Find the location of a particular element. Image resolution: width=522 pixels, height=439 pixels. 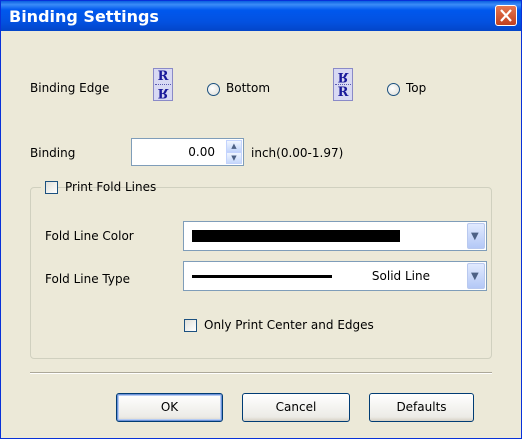

color-swatch is located at coordinates (296, 236).